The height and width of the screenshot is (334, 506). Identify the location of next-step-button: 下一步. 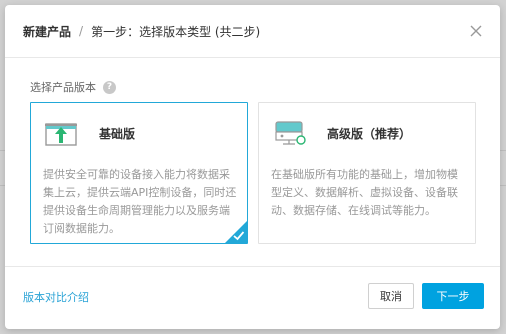
(453, 296).